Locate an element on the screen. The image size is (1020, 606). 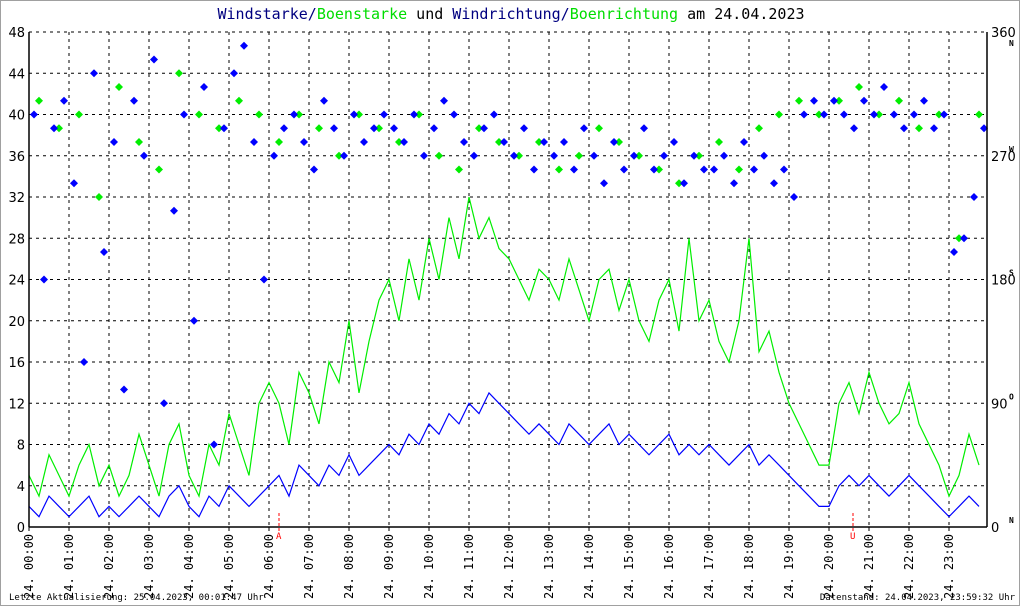
x-tick-label: 24. 17:00 is located at coordinates (709, 566).